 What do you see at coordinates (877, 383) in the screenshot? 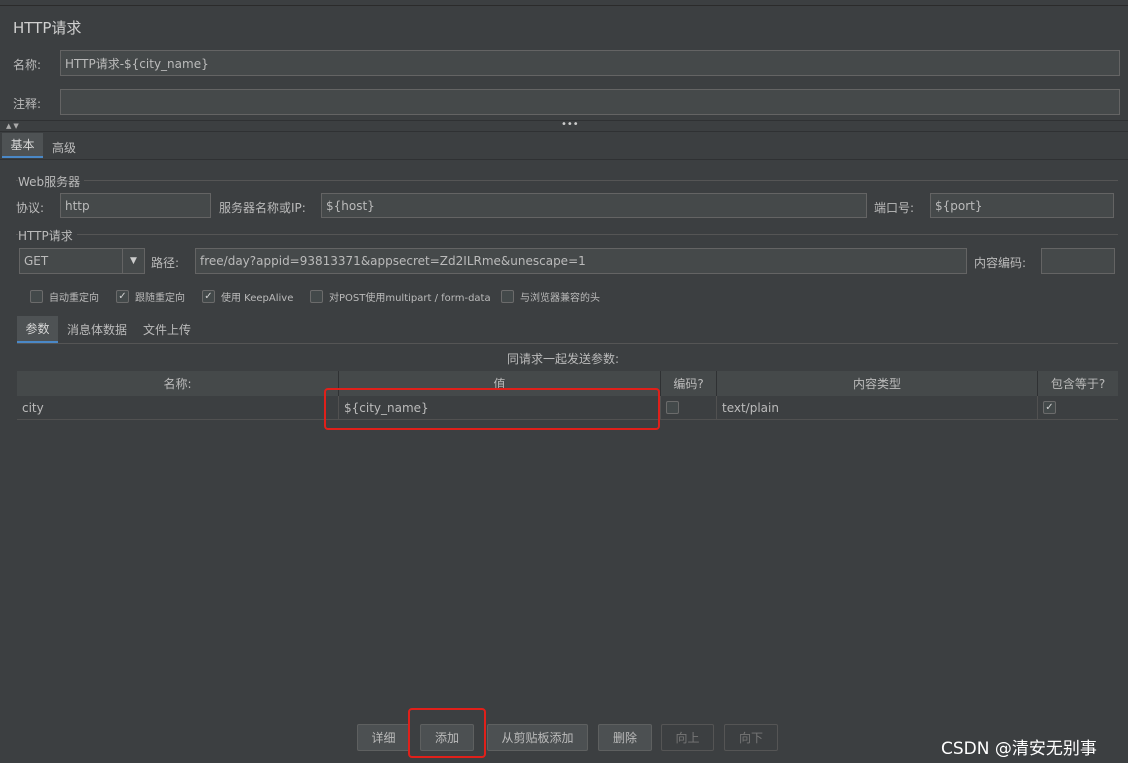
I see `column-header-content-type: 内容类型` at bounding box center [877, 383].